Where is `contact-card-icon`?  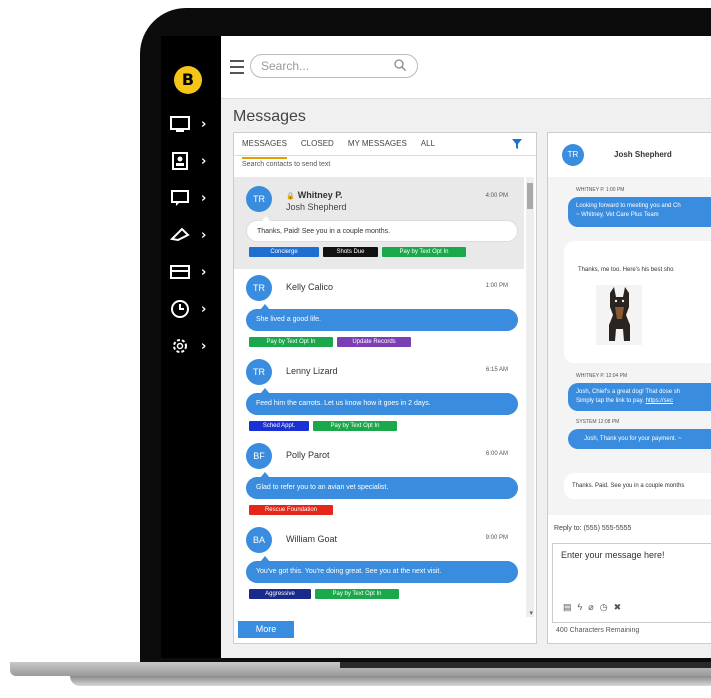 contact-card-icon is located at coordinates (180, 161).